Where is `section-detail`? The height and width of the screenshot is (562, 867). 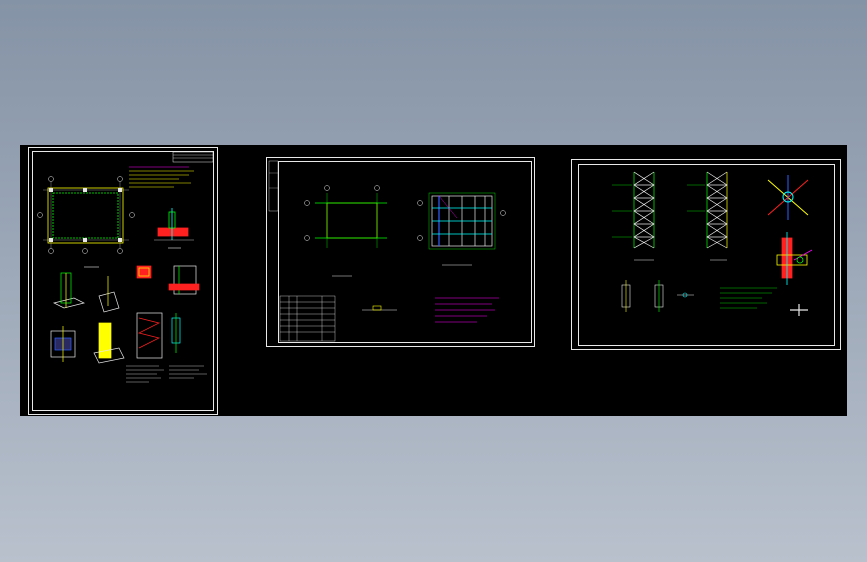 section-detail is located at coordinates (379, 308).